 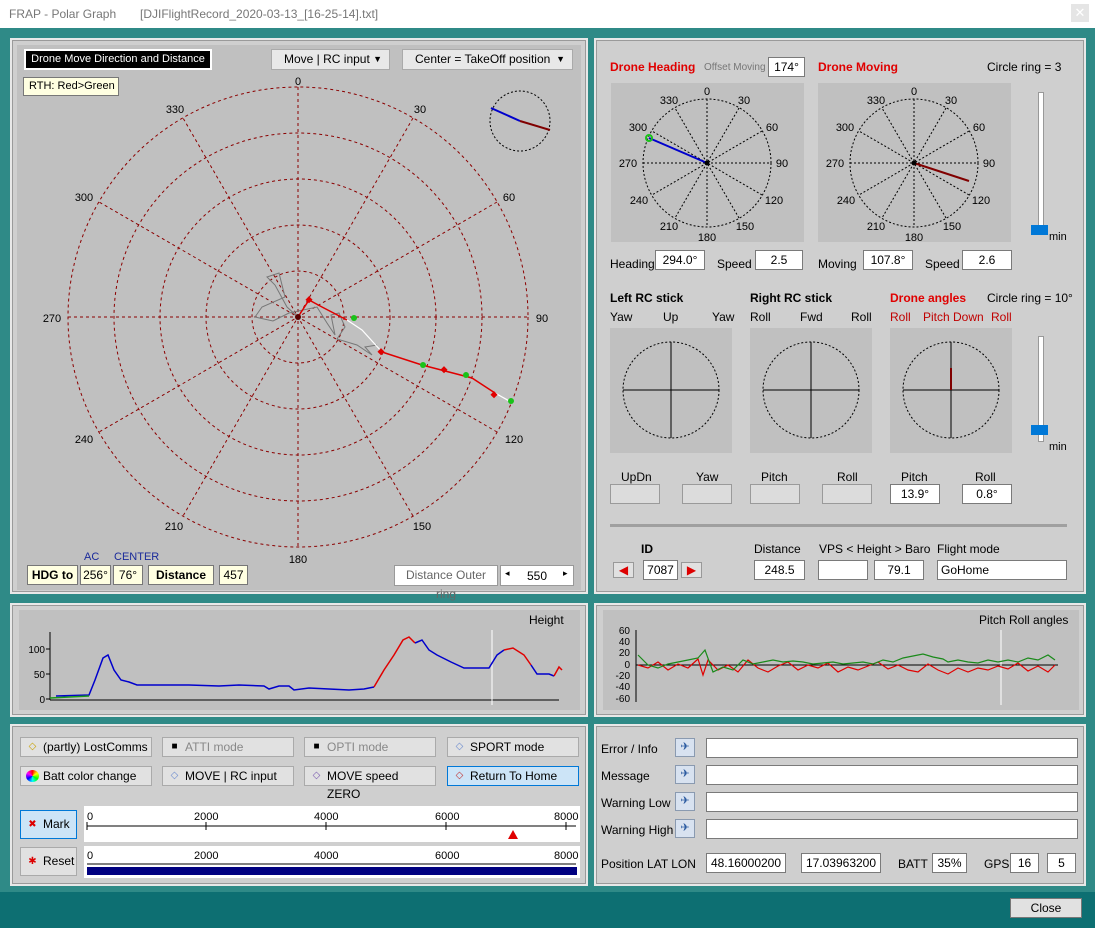 What do you see at coordinates (623, 570) in the screenshot?
I see `prev-arrow-icon: ◀` at bounding box center [623, 570].